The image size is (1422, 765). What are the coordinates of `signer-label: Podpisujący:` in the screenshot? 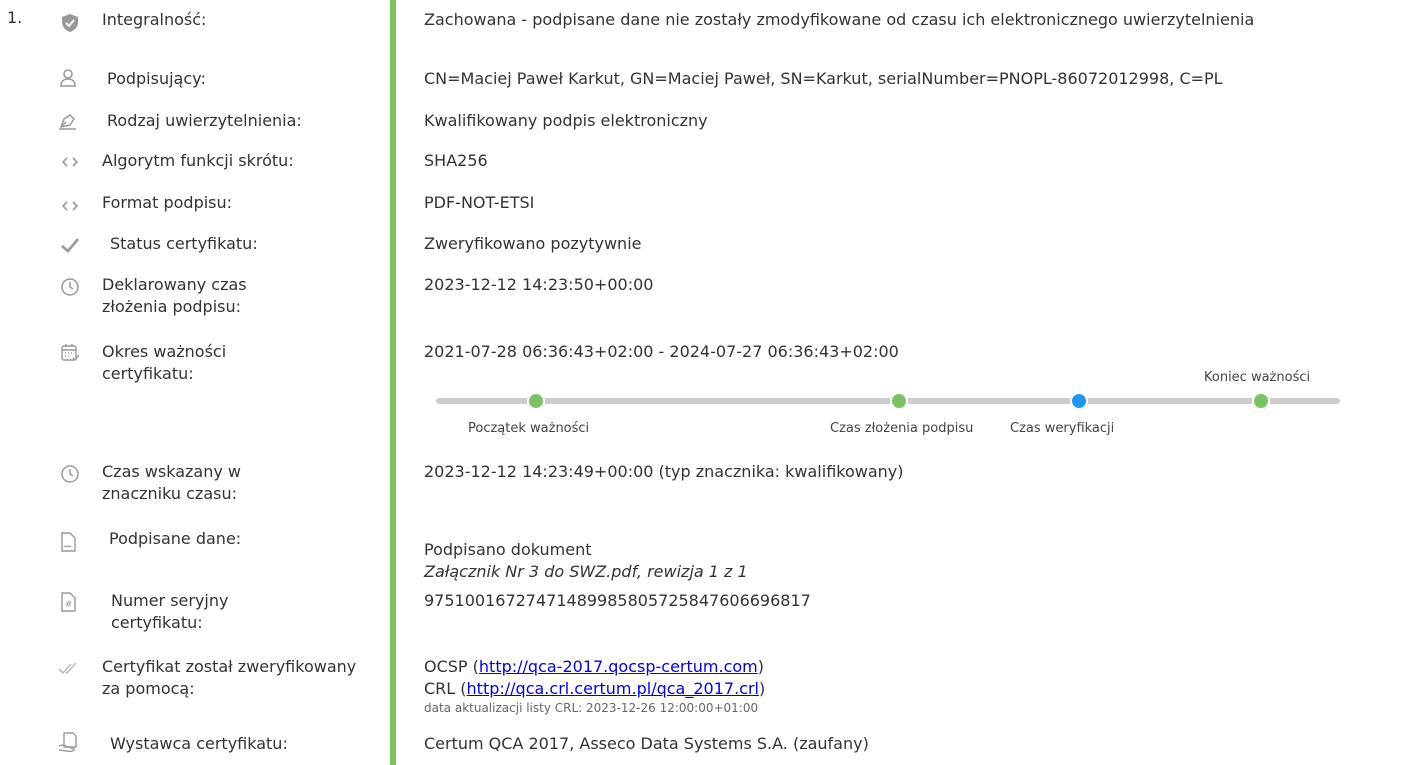 It's located at (156, 78).